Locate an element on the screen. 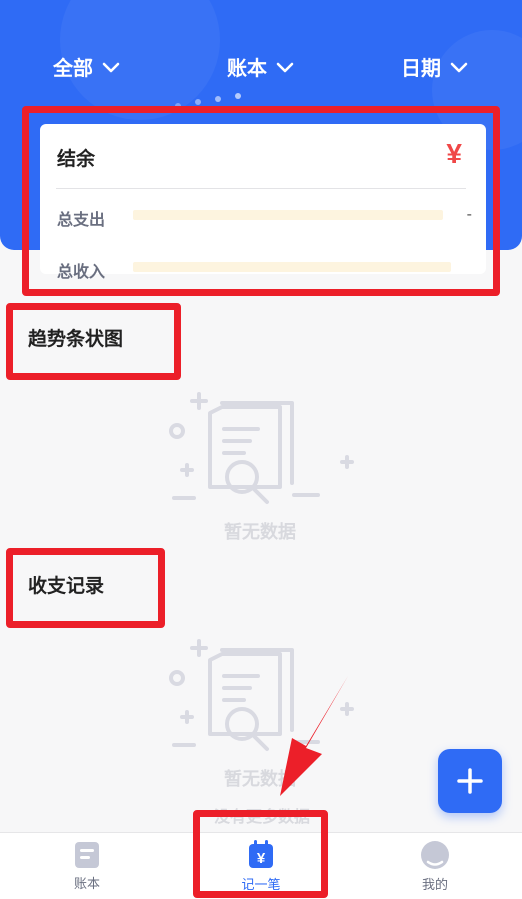  filter-date: 日期 is located at coordinates (435, 66).